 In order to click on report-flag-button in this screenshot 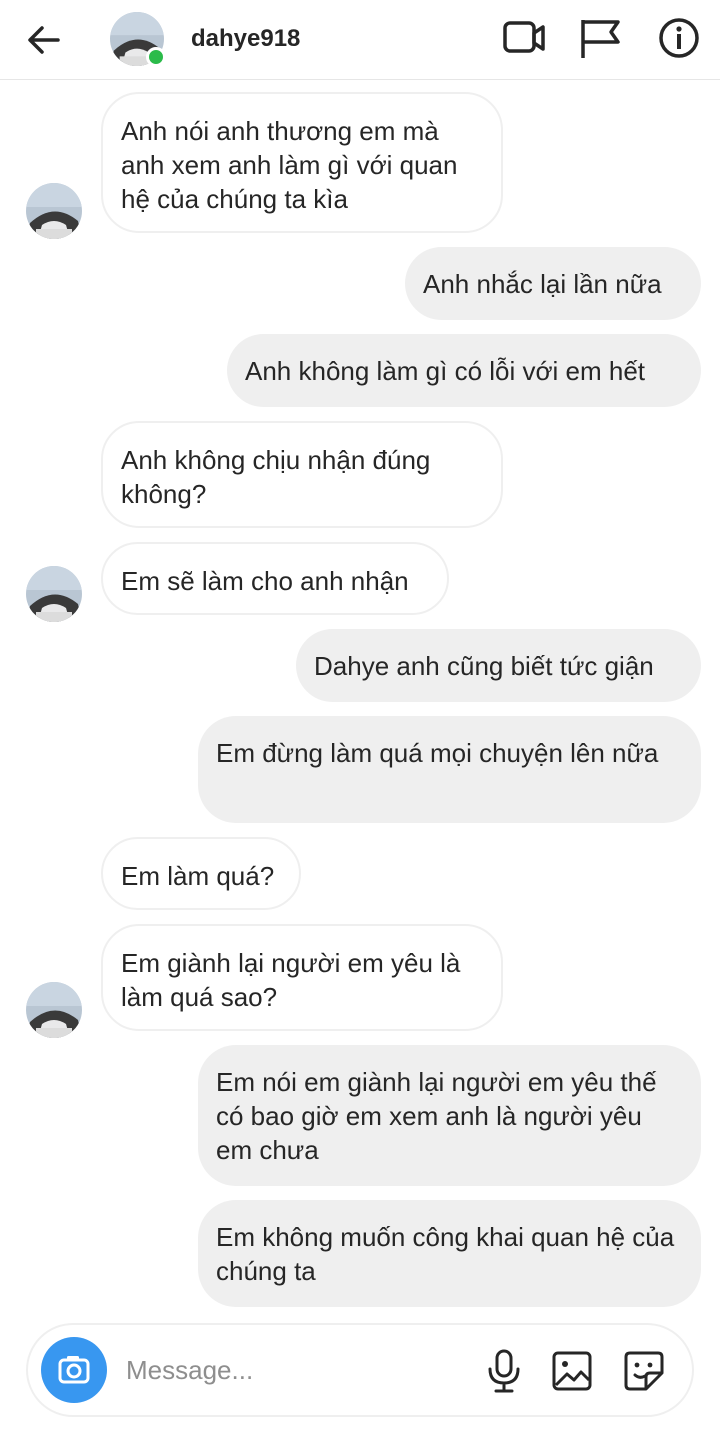, I will do `click(600, 38)`.